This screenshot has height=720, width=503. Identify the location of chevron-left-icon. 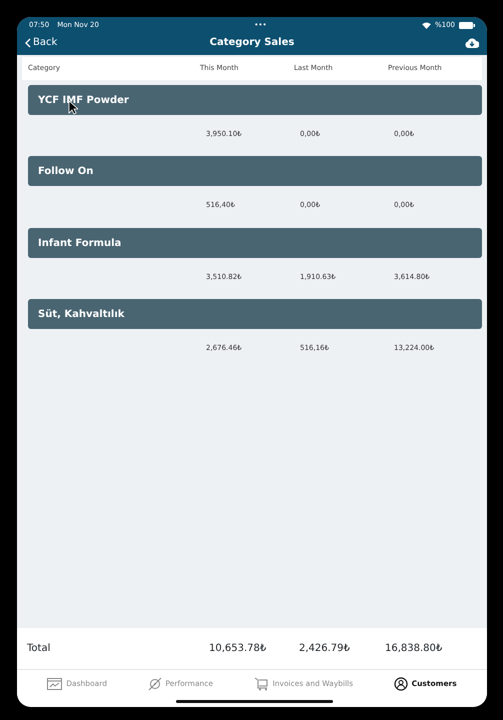
(28, 43).